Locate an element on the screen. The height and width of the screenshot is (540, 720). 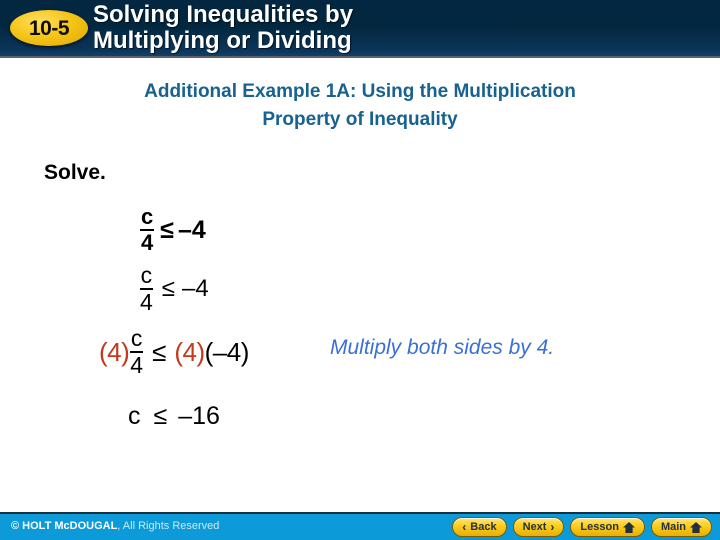
equation-step-2: c 4 ≤ –4 is located at coordinates (174, 289).